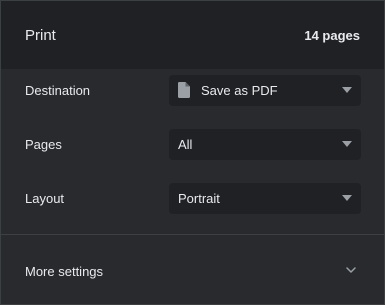 This screenshot has width=385, height=305. Describe the element at coordinates (43, 144) in the screenshot. I see `pages-label: Pages` at that location.